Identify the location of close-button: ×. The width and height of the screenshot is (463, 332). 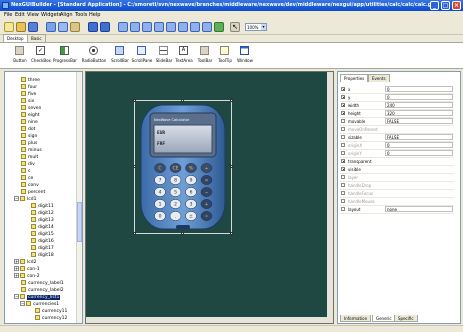
(456, 5).